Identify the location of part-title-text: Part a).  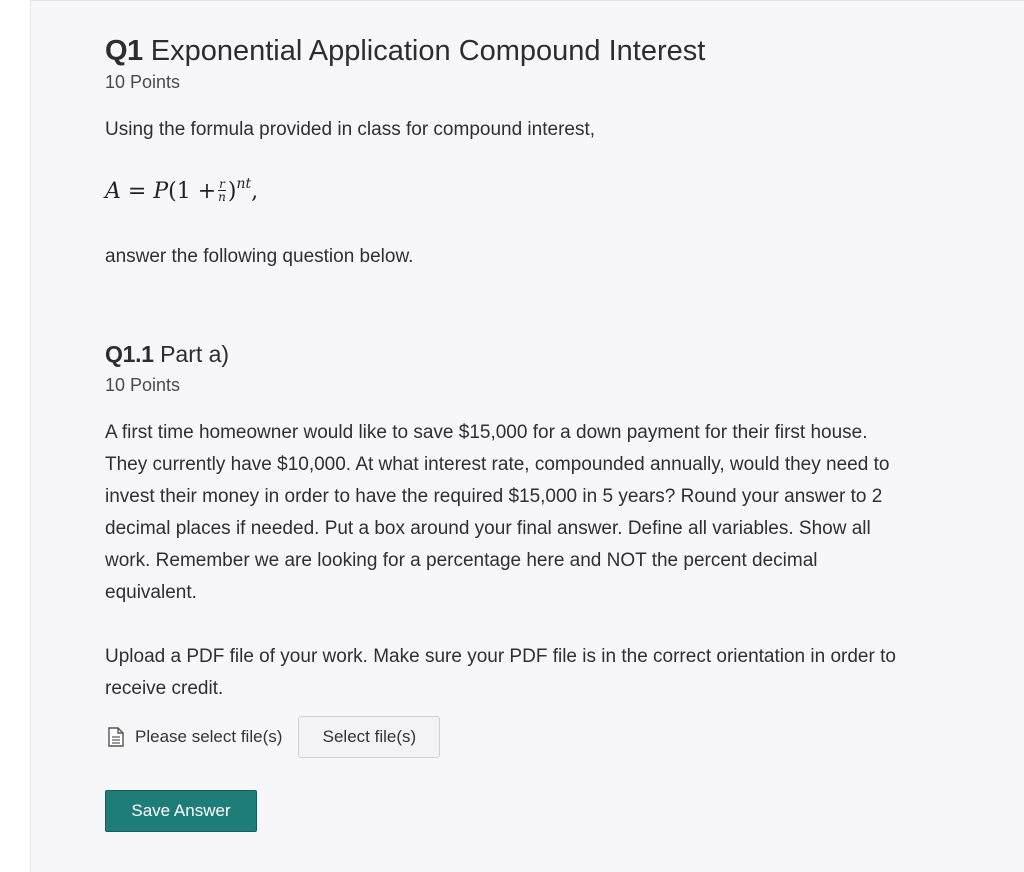
(195, 354).